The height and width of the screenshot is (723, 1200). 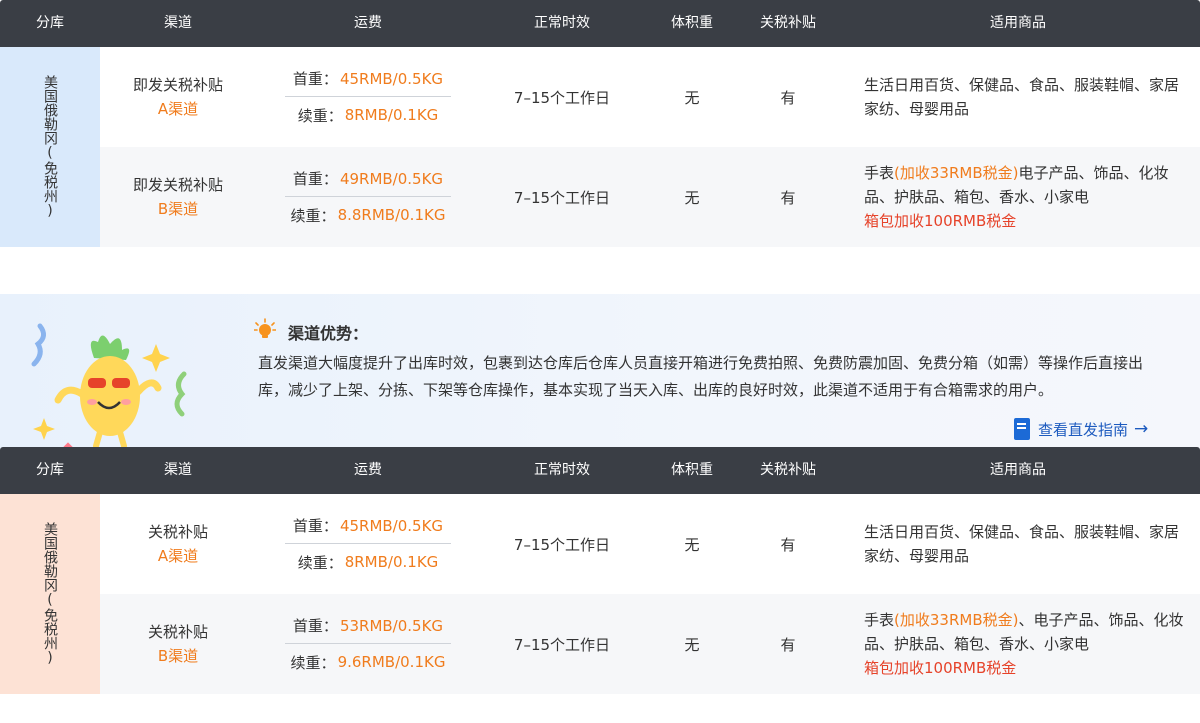 What do you see at coordinates (109, 388) in the screenshot?
I see `pineapple-mascot-illustration` at bounding box center [109, 388].